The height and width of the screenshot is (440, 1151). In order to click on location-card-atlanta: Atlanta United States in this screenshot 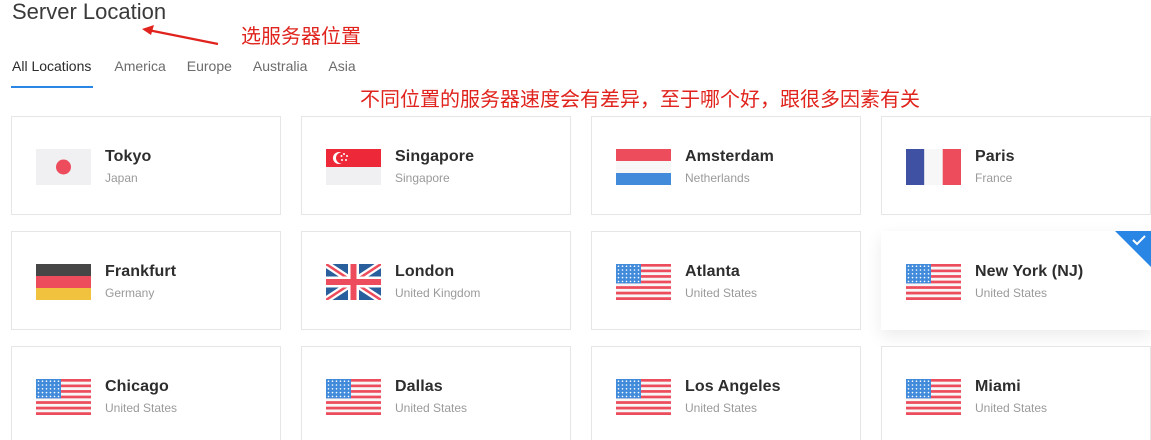, I will do `click(726, 280)`.